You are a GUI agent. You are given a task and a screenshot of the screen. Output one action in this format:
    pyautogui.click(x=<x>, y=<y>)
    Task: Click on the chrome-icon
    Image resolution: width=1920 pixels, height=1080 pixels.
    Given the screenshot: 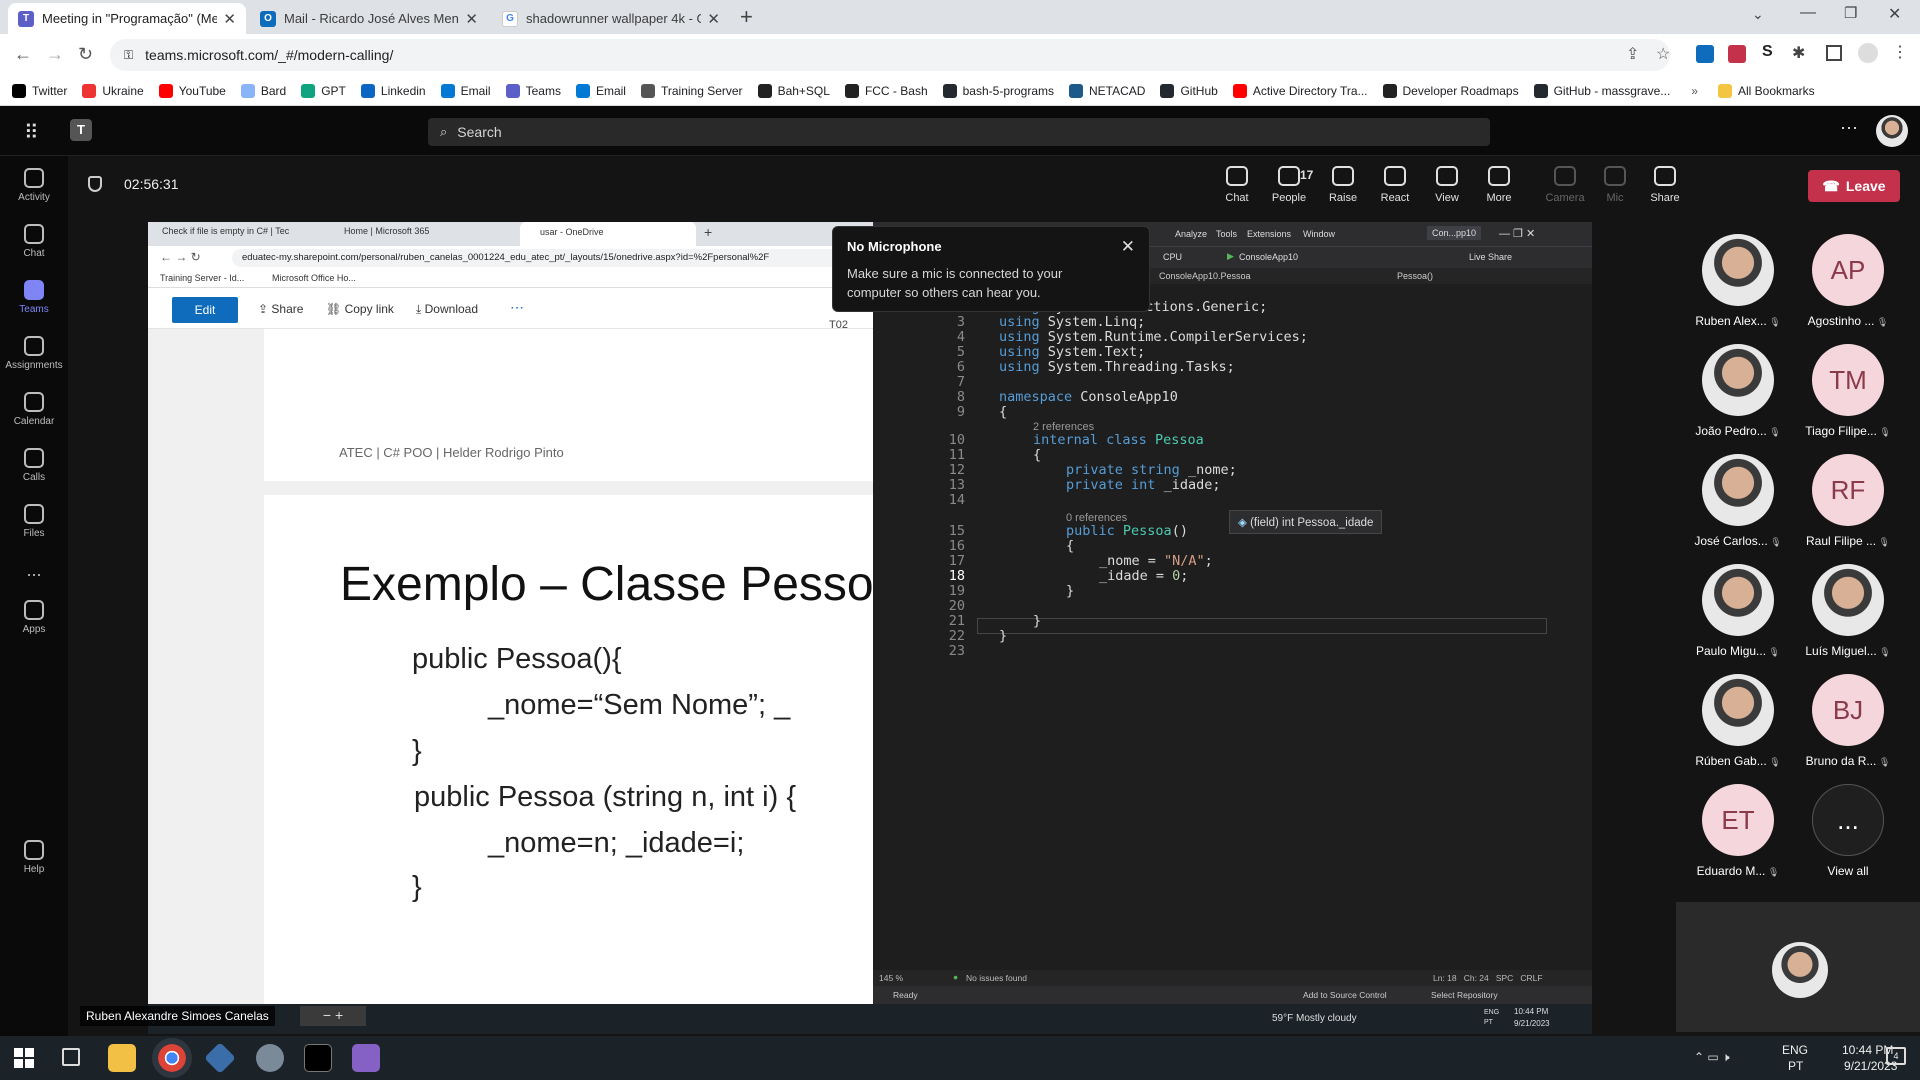 What is the action you would take?
    pyautogui.click(x=172, y=1058)
    